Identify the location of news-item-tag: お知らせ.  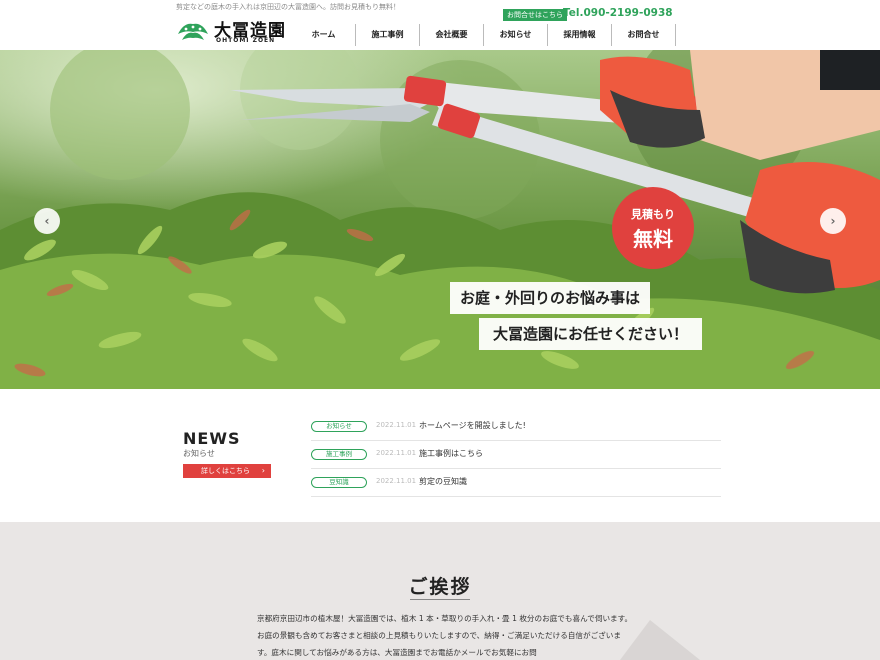
(339, 426).